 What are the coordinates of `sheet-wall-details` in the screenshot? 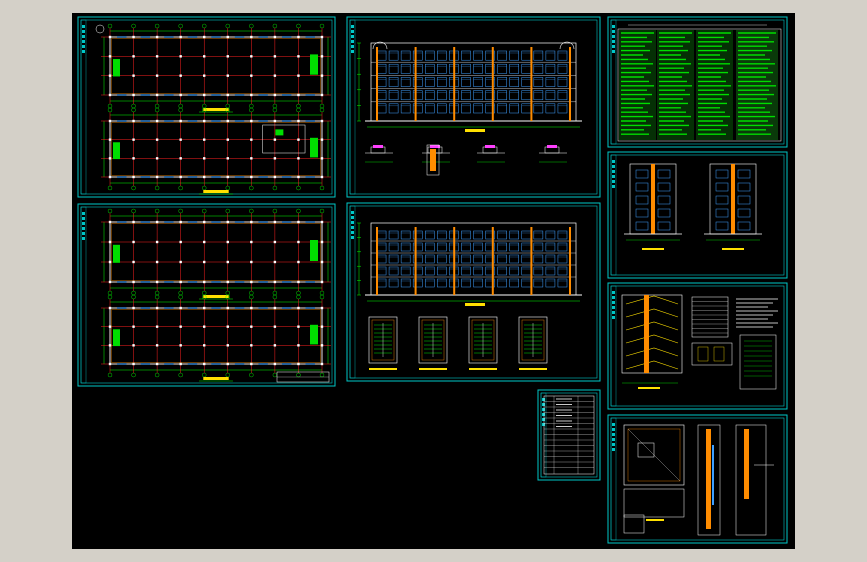 It's located at (697, 479).